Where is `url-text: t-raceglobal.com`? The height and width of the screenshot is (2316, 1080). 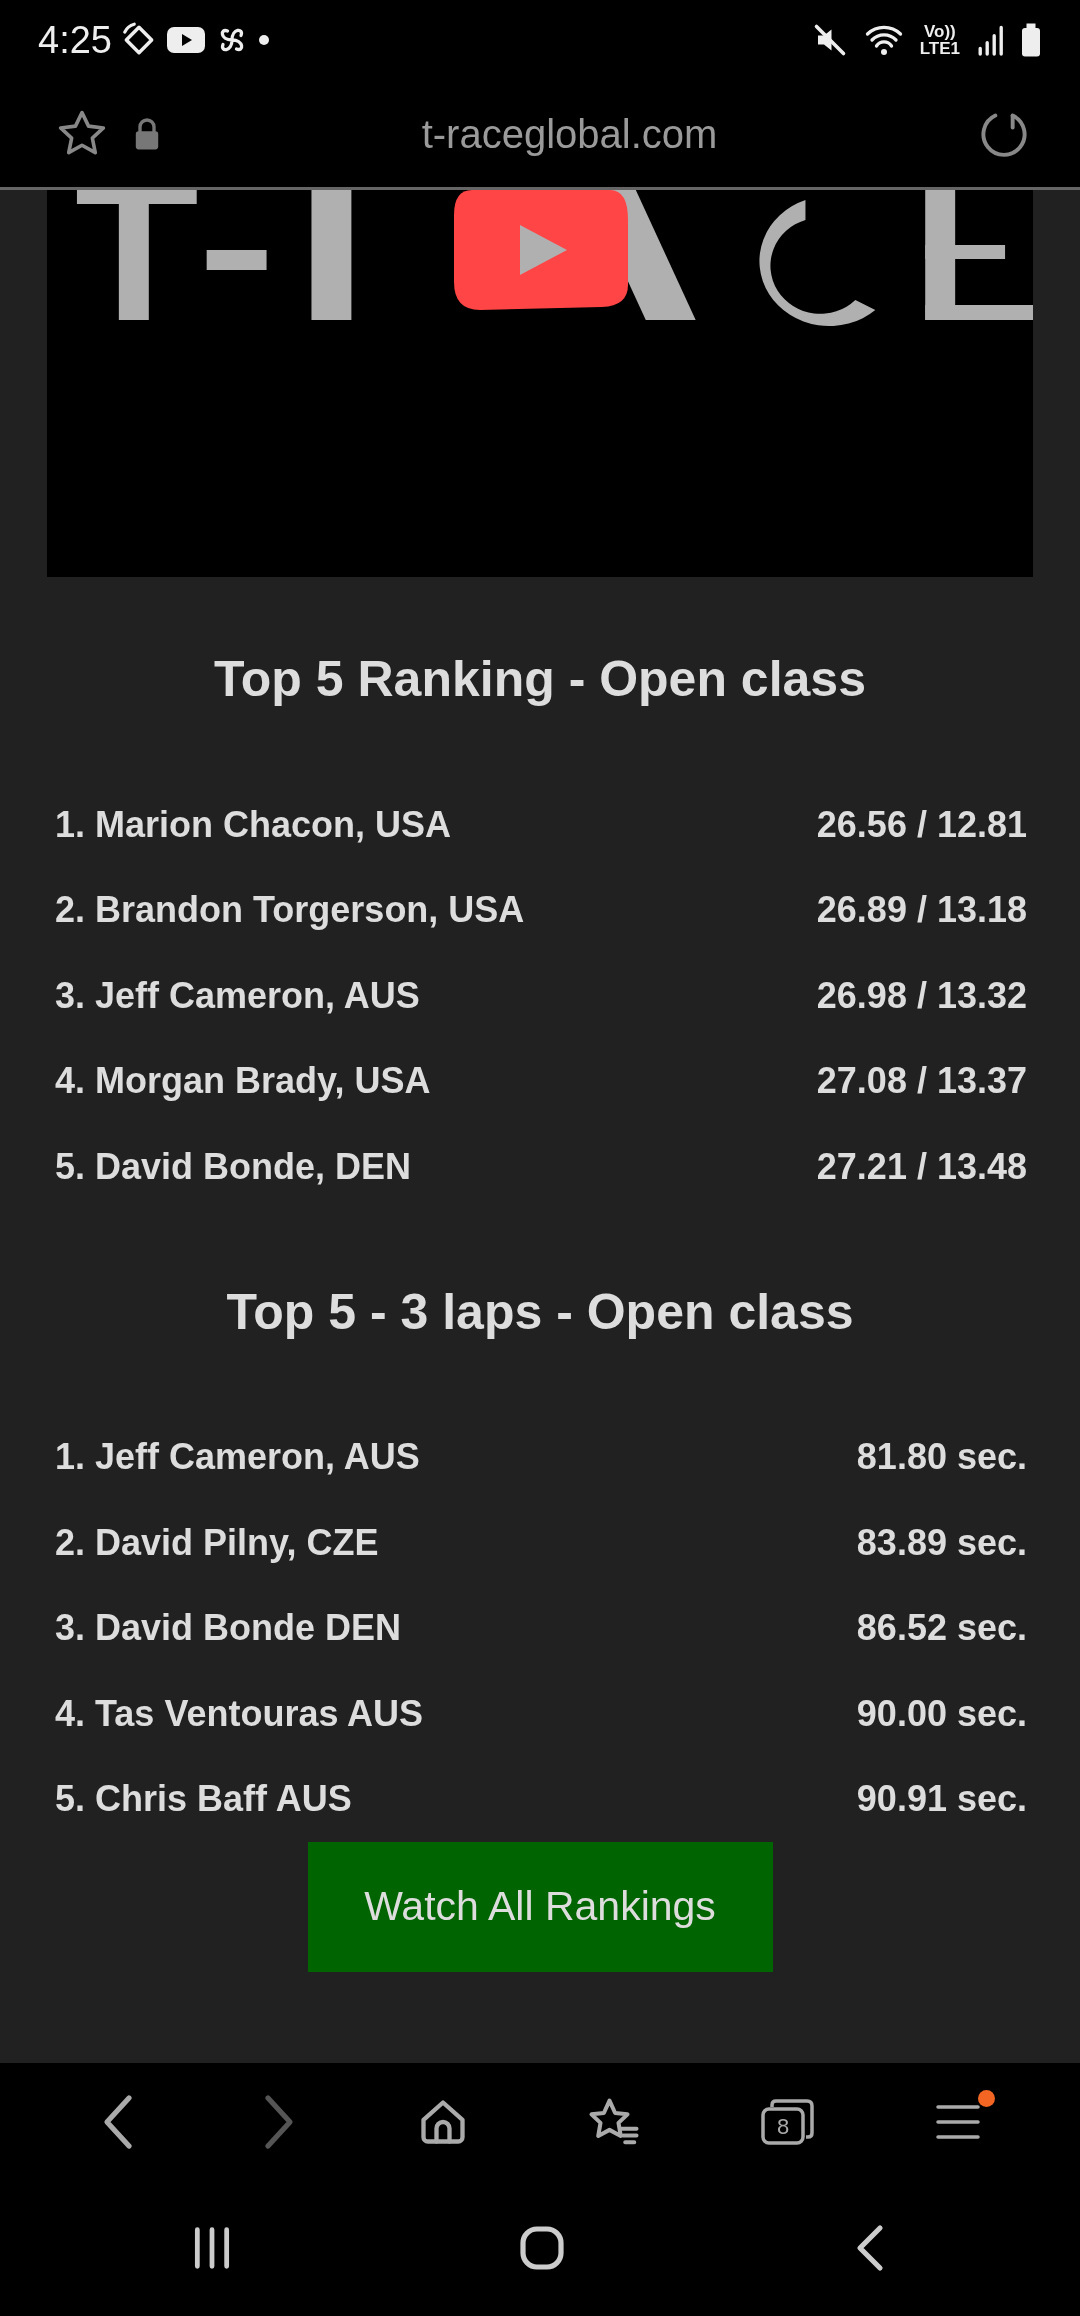 url-text: t-raceglobal.com is located at coordinates (569, 133).